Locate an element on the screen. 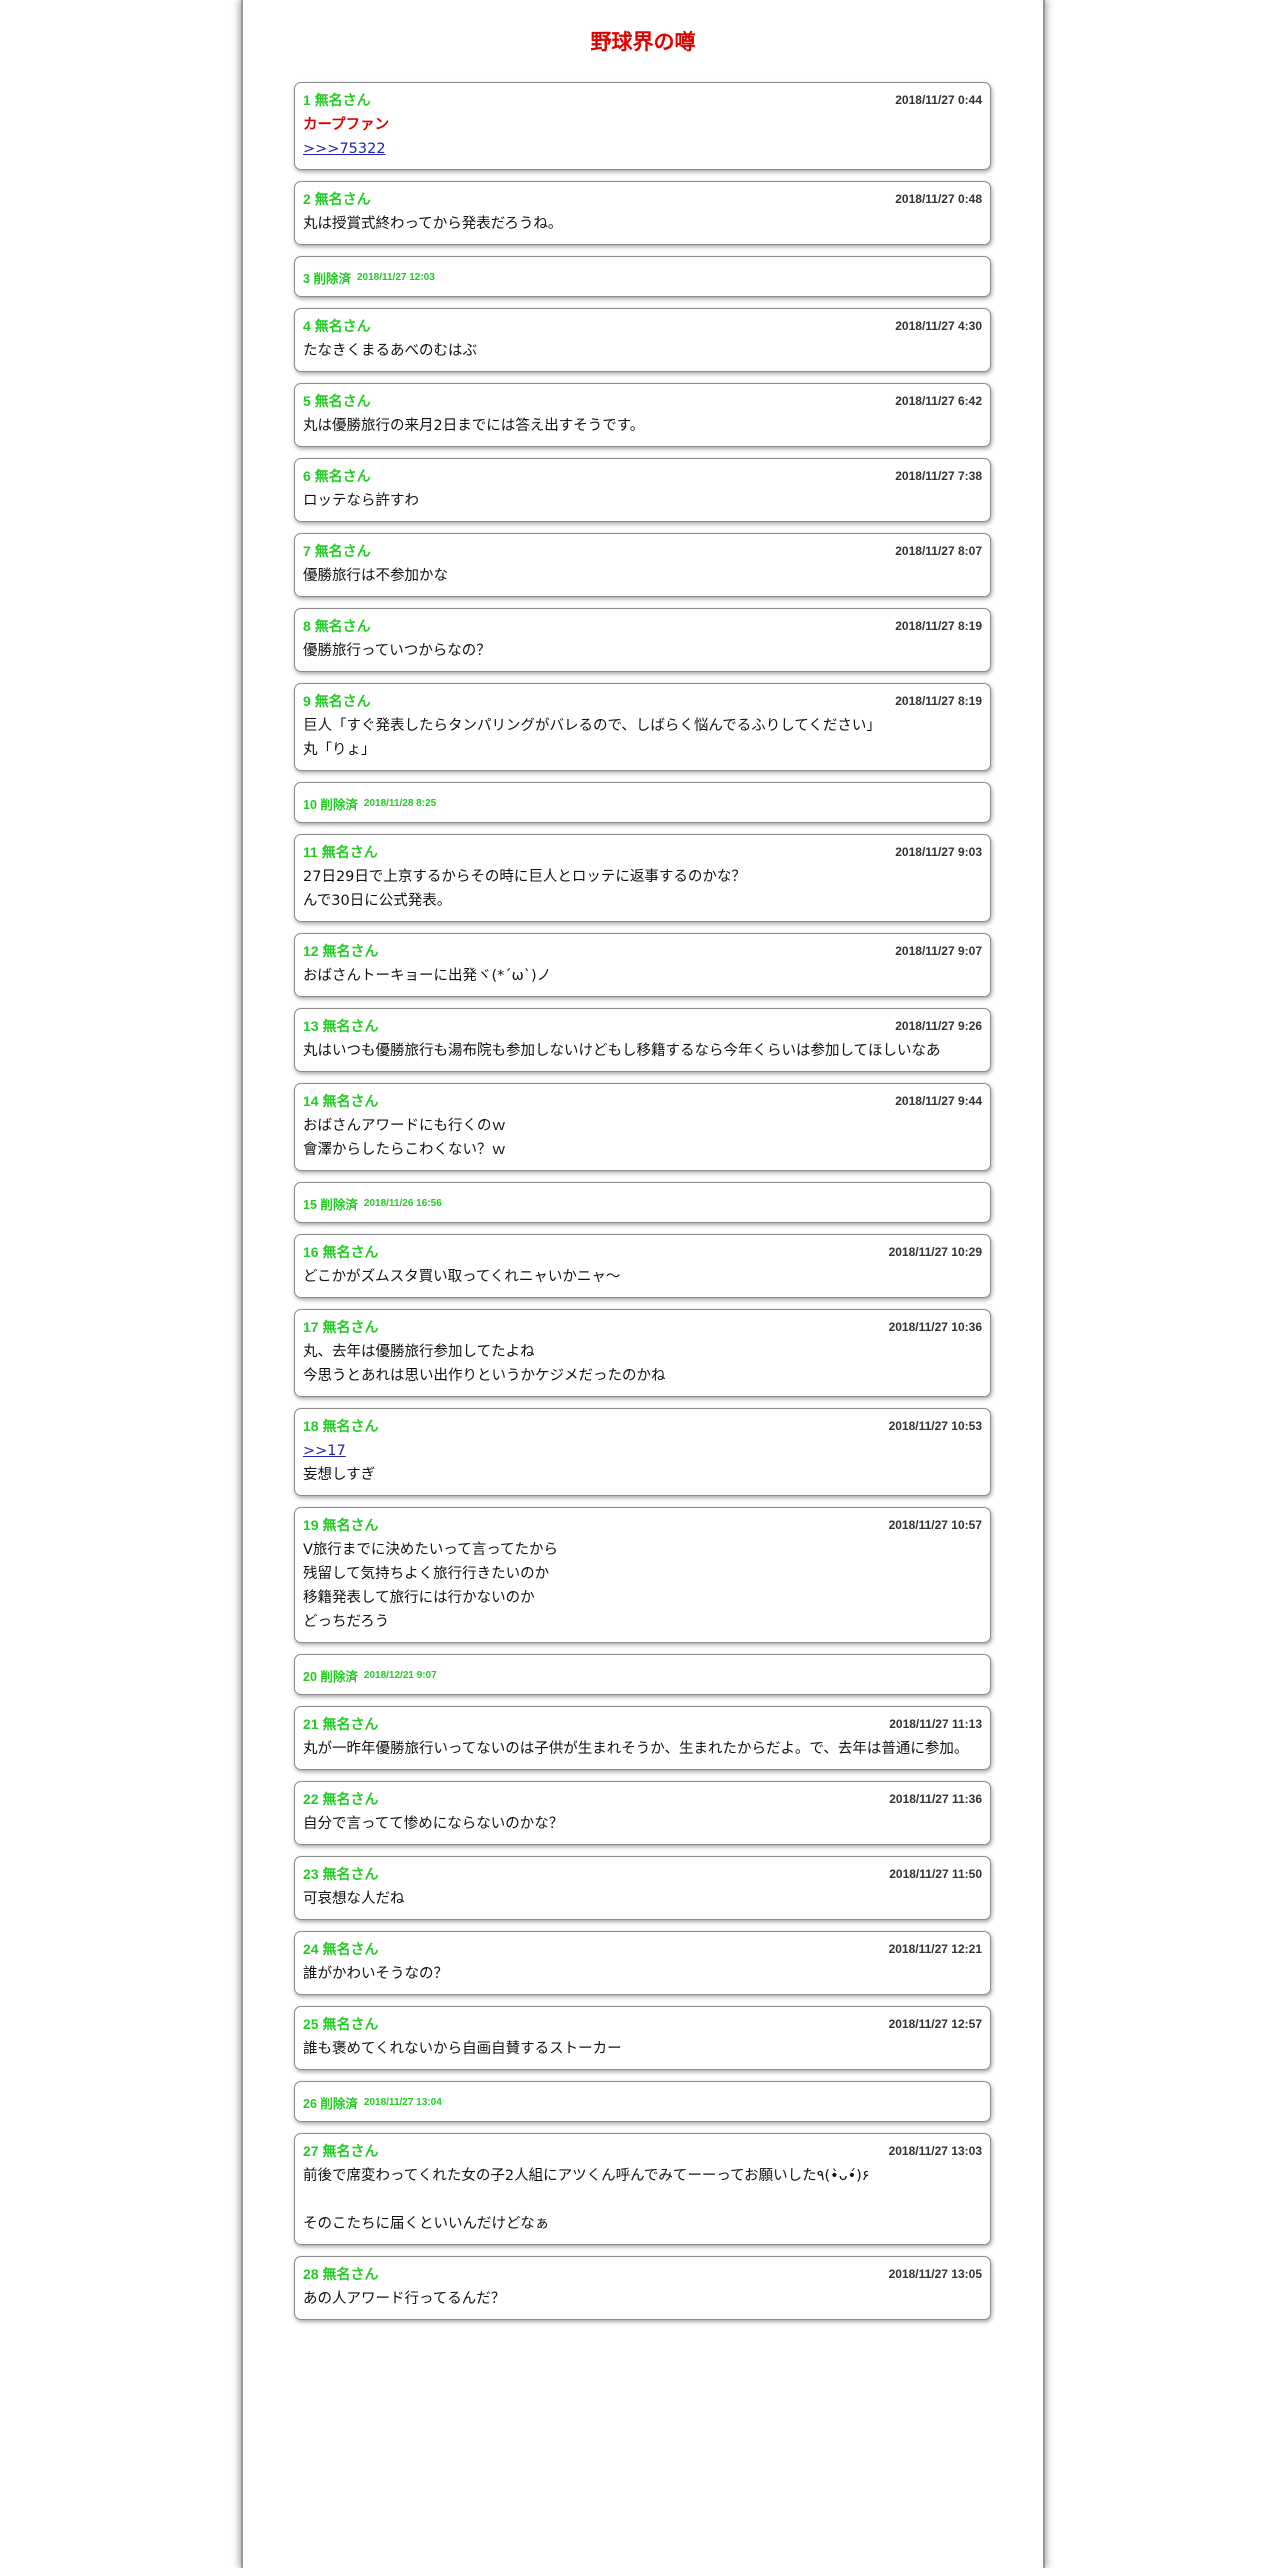 The height and width of the screenshot is (2568, 1284). reply-link: >>>75322 is located at coordinates (642, 149).